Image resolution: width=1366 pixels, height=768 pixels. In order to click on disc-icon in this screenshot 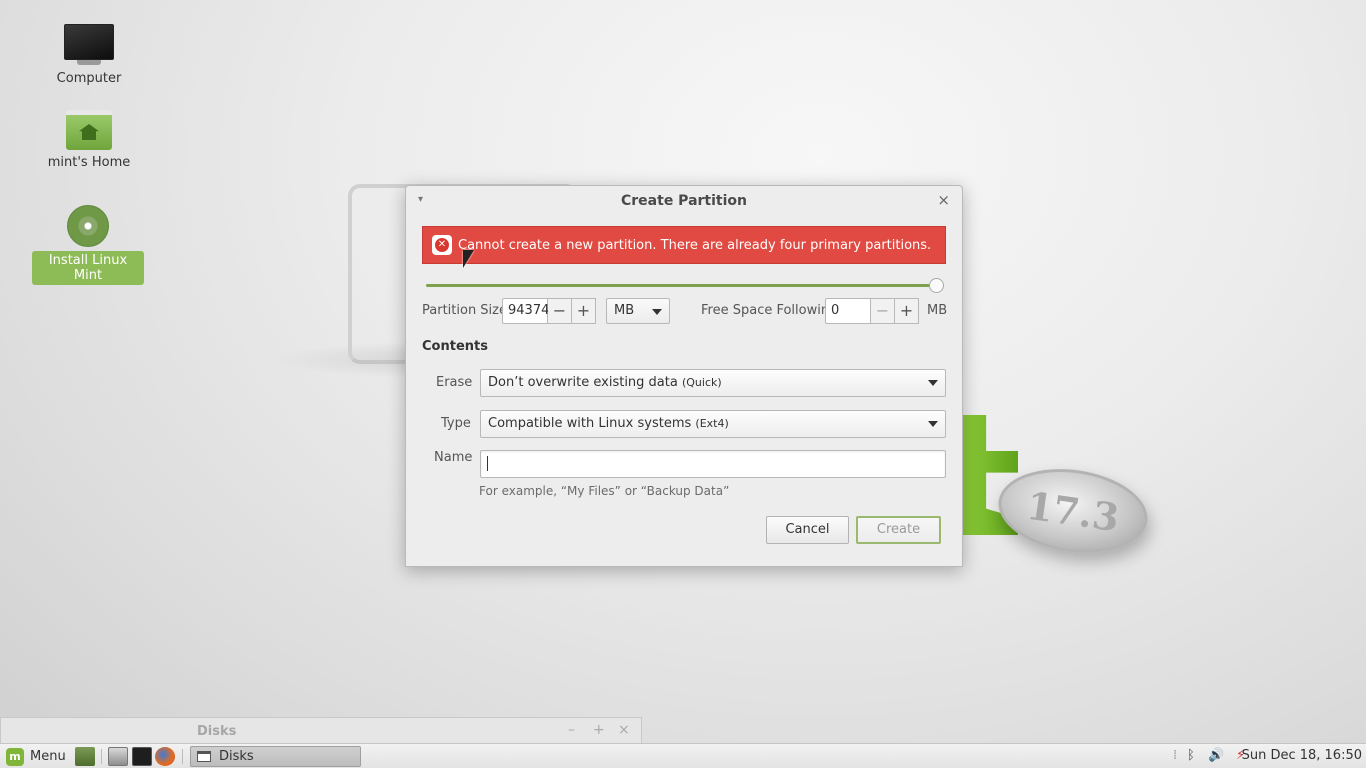, I will do `click(88, 226)`.